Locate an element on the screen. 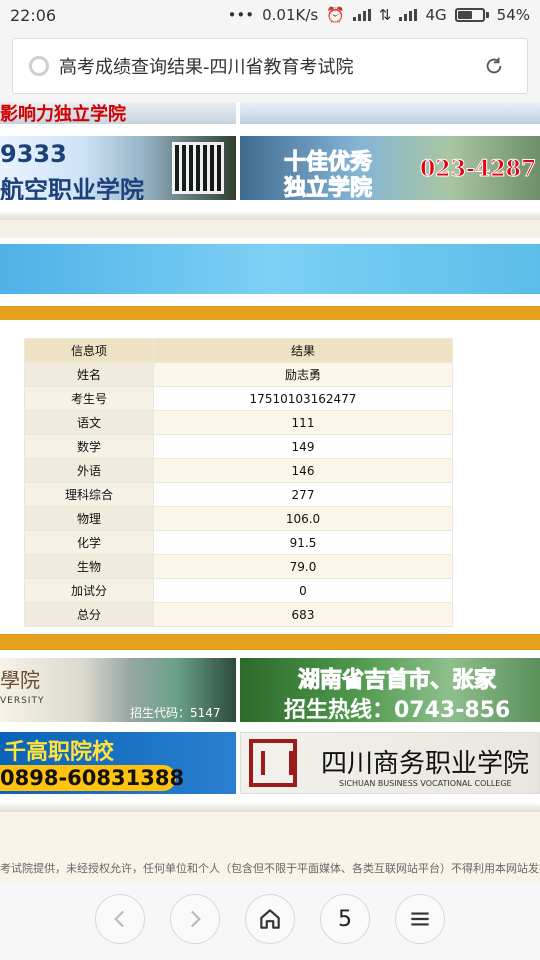 The width and height of the screenshot is (540, 960). signal-icon is located at coordinates (361, 15).